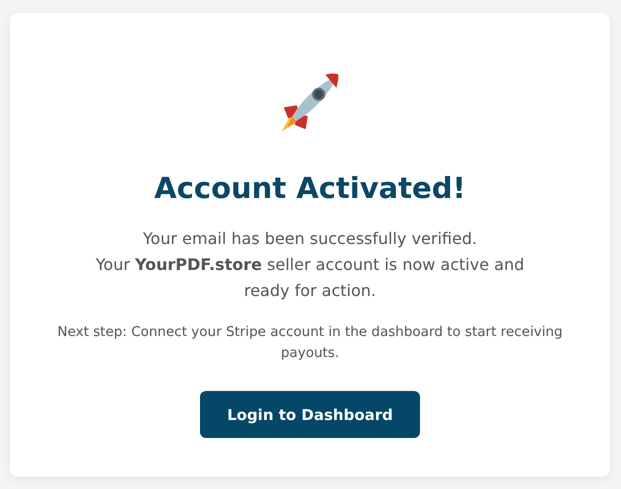 This screenshot has height=489, width=621. I want to click on login-button: Login to Dashboard, so click(310, 414).